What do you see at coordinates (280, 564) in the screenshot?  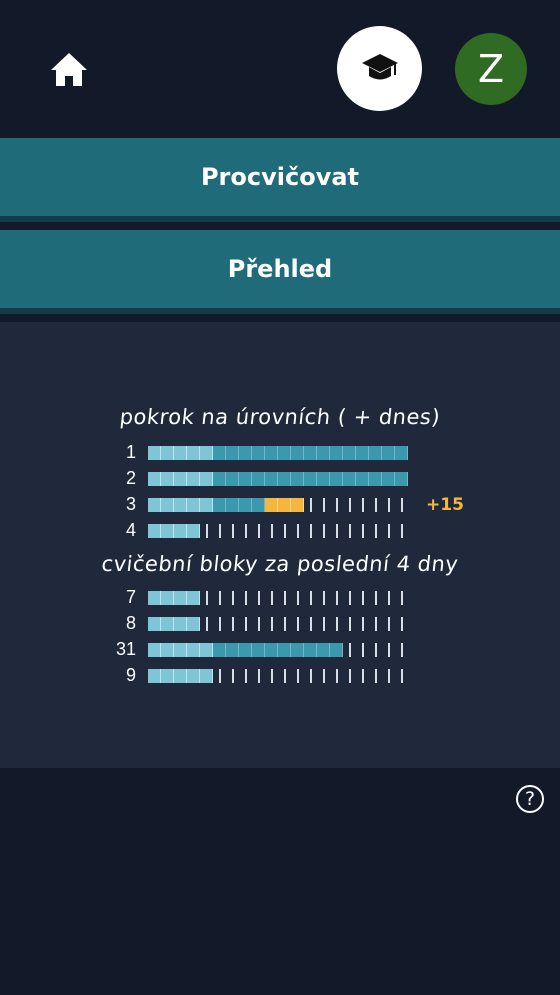 I see `blocks-heading: cvičební bloky za poslední 4 dny` at bounding box center [280, 564].